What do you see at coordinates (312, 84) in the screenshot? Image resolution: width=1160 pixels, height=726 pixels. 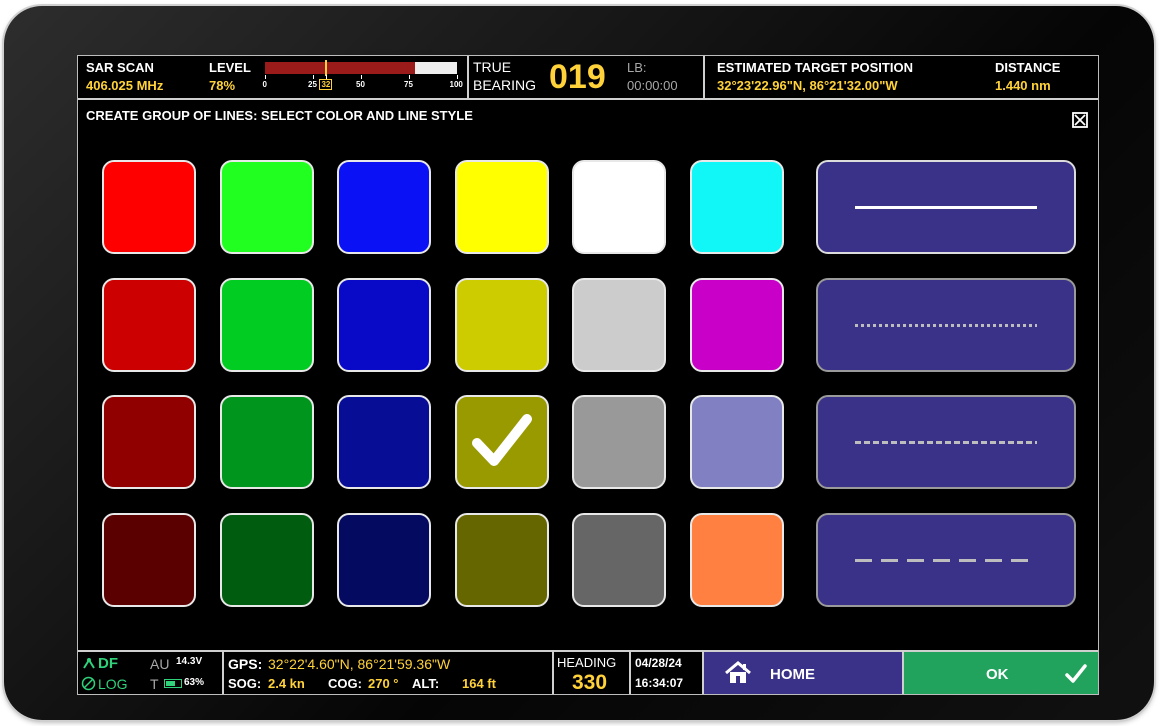 I see `level-tick-label: 25` at bounding box center [312, 84].